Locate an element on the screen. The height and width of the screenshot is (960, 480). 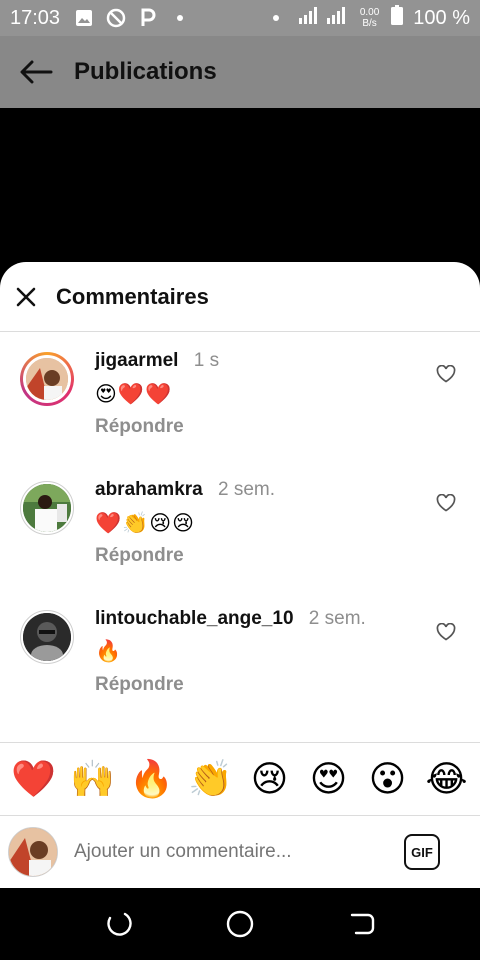
net-speed: 0.00 B/s is located at coordinates (369, 18).